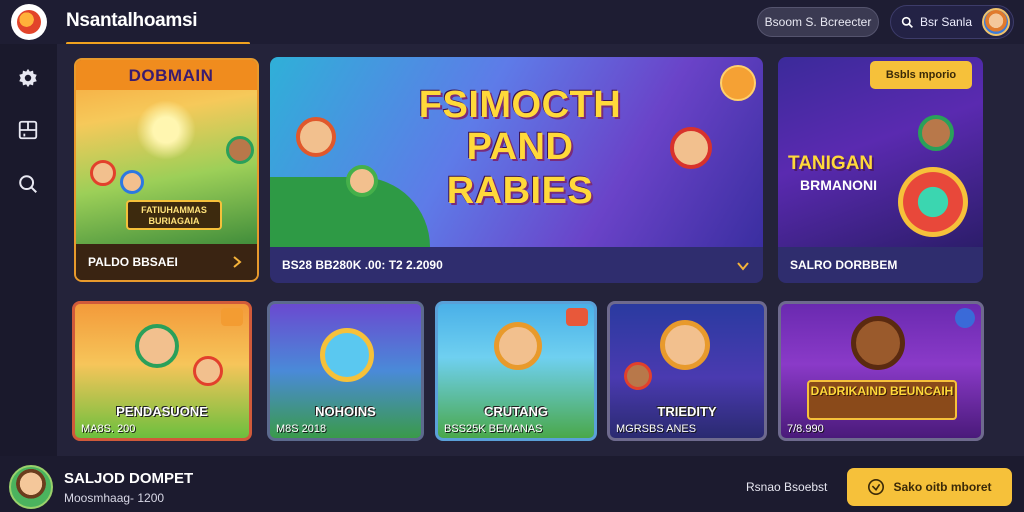 The height and width of the screenshot is (512, 1024). Describe the element at coordinates (516, 371) in the screenshot. I see `game-tile: CRUTANG BSS25K BEMANAS` at that location.